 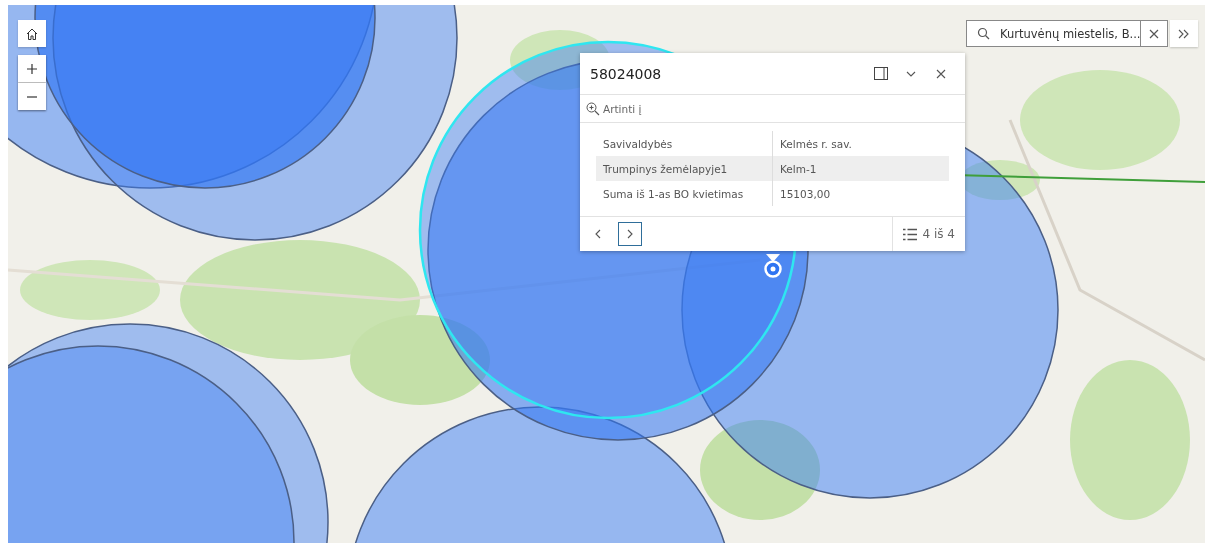 What do you see at coordinates (860, 168) in the screenshot?
I see `field-value: Kelm-1` at bounding box center [860, 168].